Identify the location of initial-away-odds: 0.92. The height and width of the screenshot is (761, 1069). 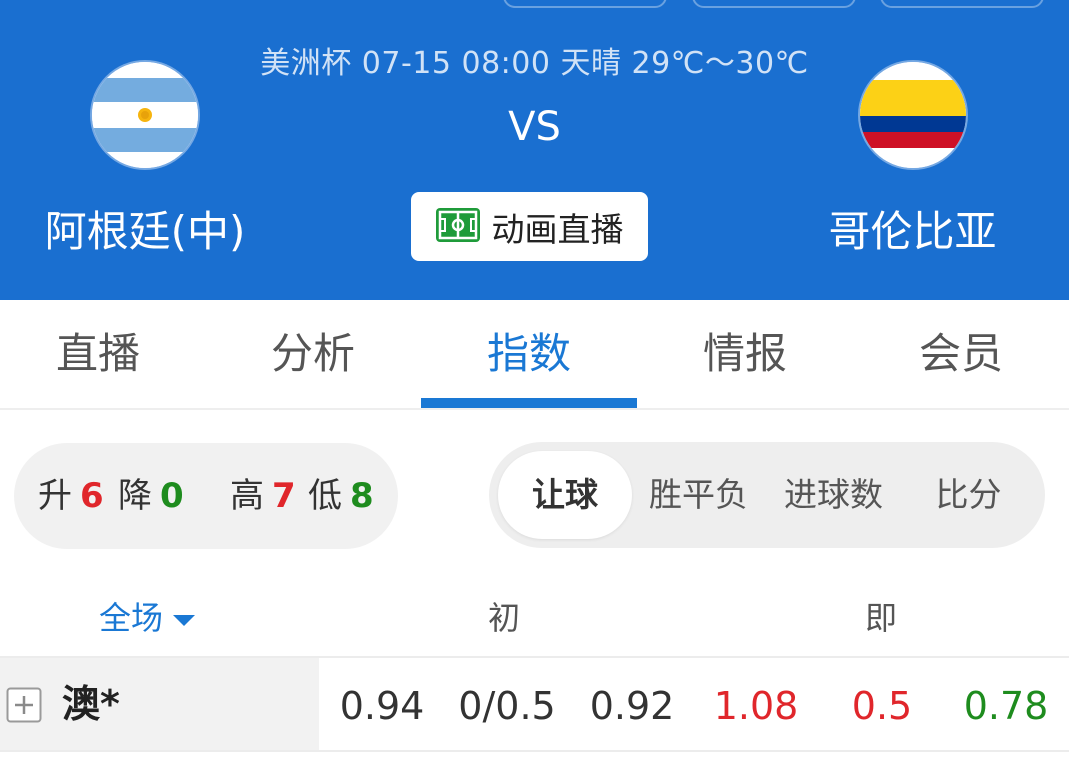
(632, 706).